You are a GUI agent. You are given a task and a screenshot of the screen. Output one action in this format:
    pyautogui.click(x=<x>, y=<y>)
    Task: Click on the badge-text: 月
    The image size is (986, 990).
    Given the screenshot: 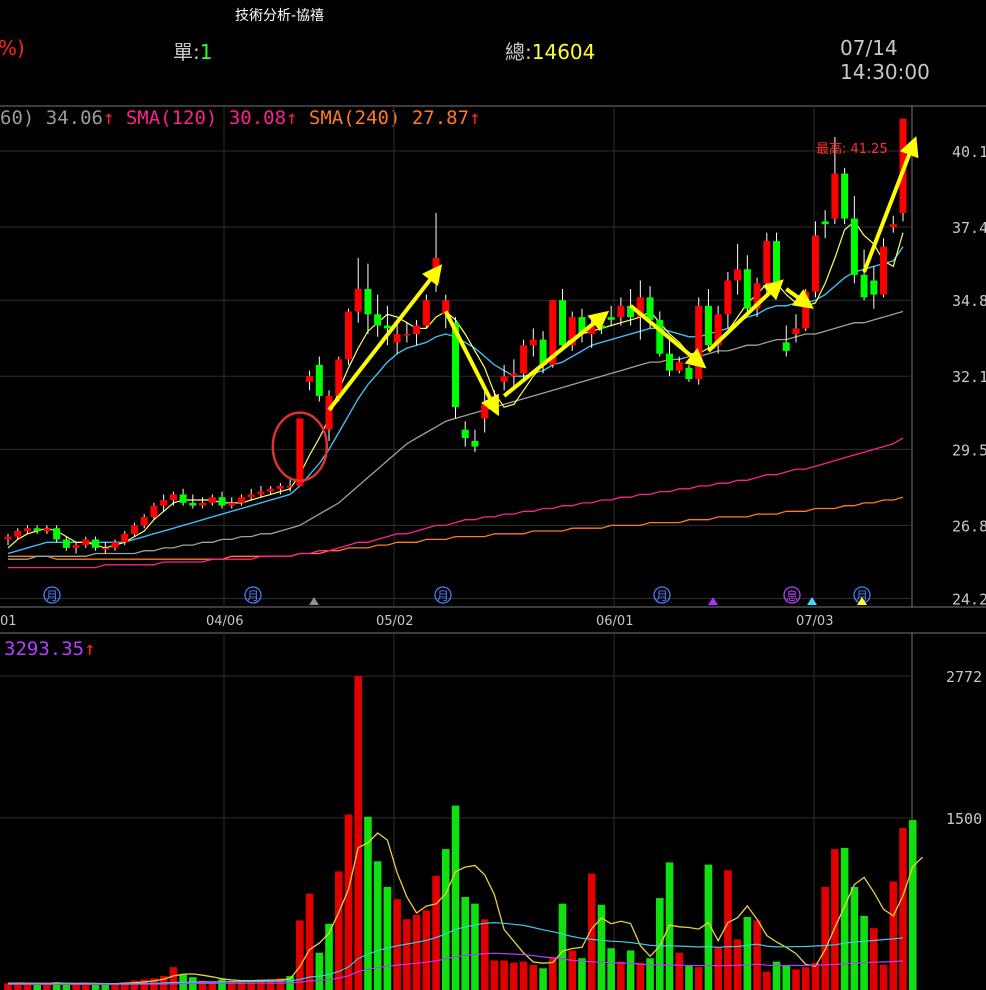 What is the action you would take?
    pyautogui.click(x=52, y=596)
    